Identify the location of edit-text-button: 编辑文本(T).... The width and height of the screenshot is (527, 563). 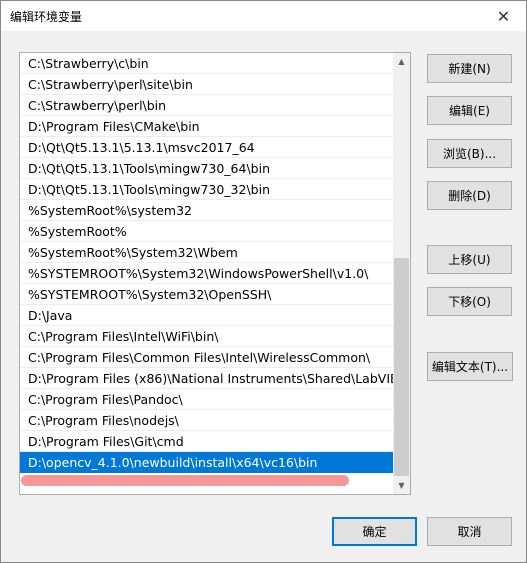
(470, 366).